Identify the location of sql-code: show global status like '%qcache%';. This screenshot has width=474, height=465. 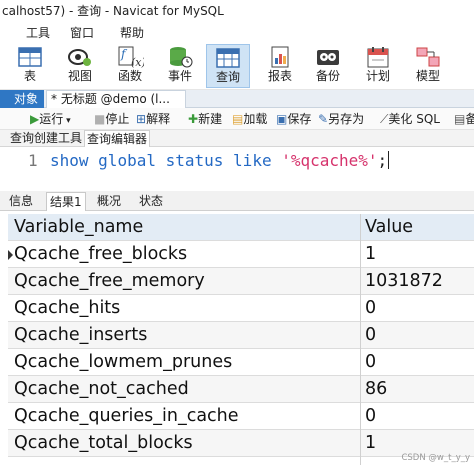
(220, 160).